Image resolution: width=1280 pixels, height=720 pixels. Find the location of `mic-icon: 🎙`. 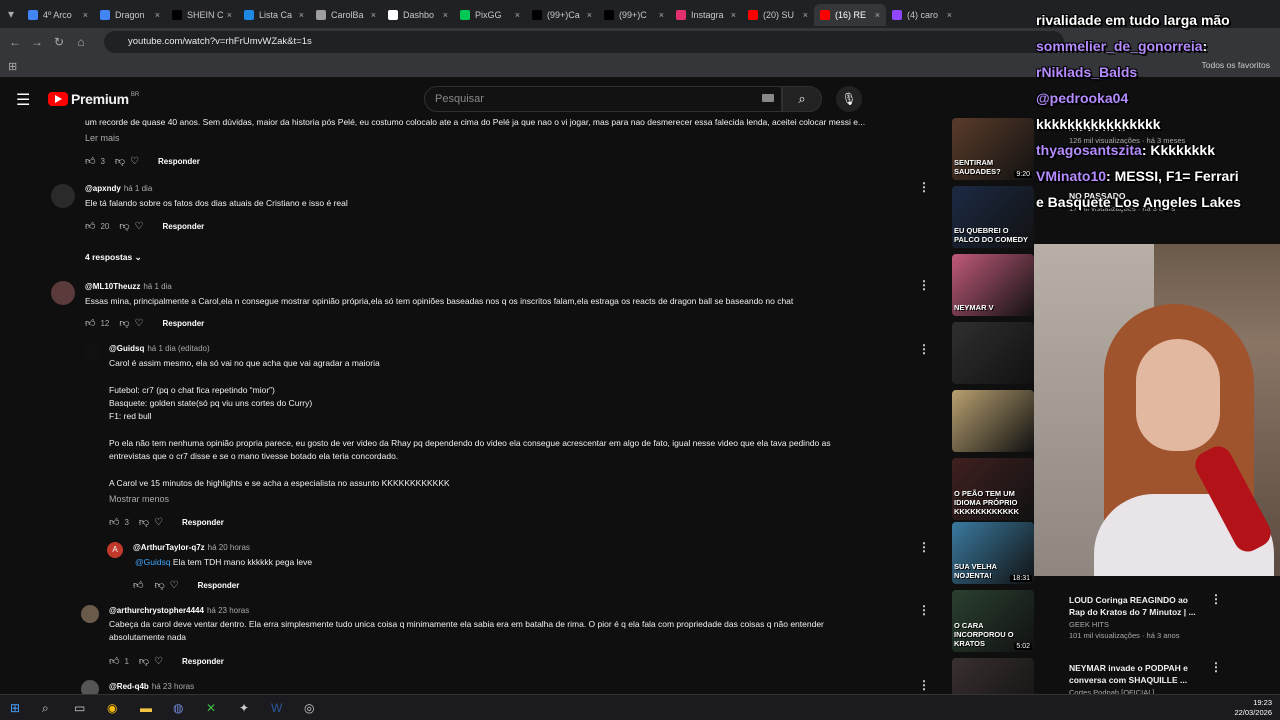

mic-icon: 🎙 is located at coordinates (849, 99).